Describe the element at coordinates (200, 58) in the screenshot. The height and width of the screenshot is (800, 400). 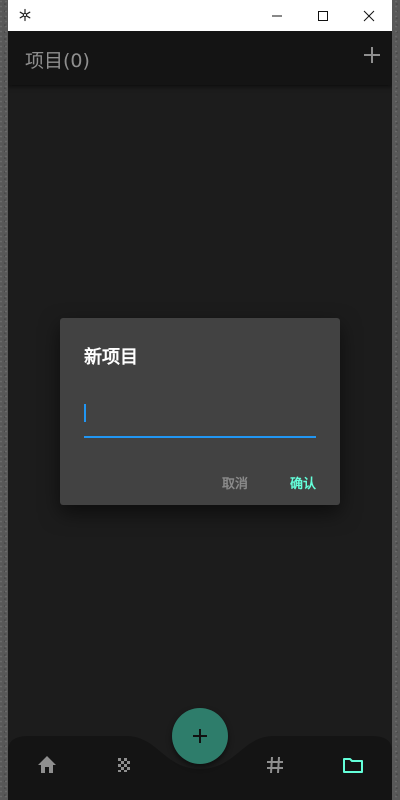
I see `app-bar: 项目(0)` at that location.